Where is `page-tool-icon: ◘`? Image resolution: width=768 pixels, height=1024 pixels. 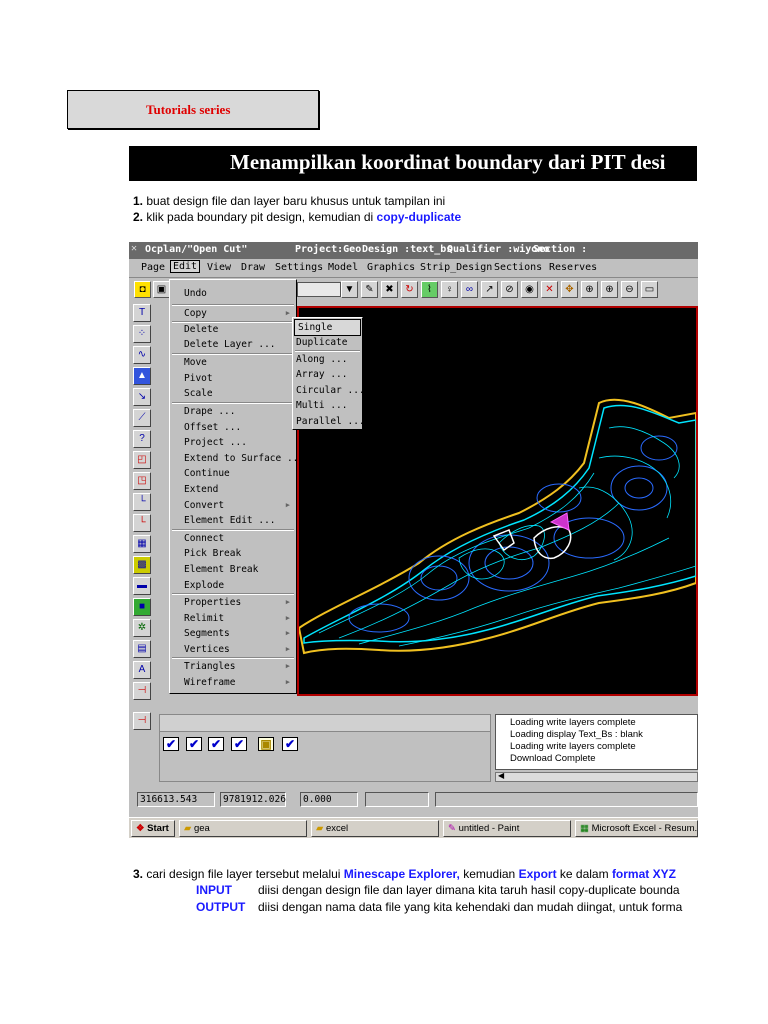
page-tool-icon: ◘ is located at coordinates (142, 289).